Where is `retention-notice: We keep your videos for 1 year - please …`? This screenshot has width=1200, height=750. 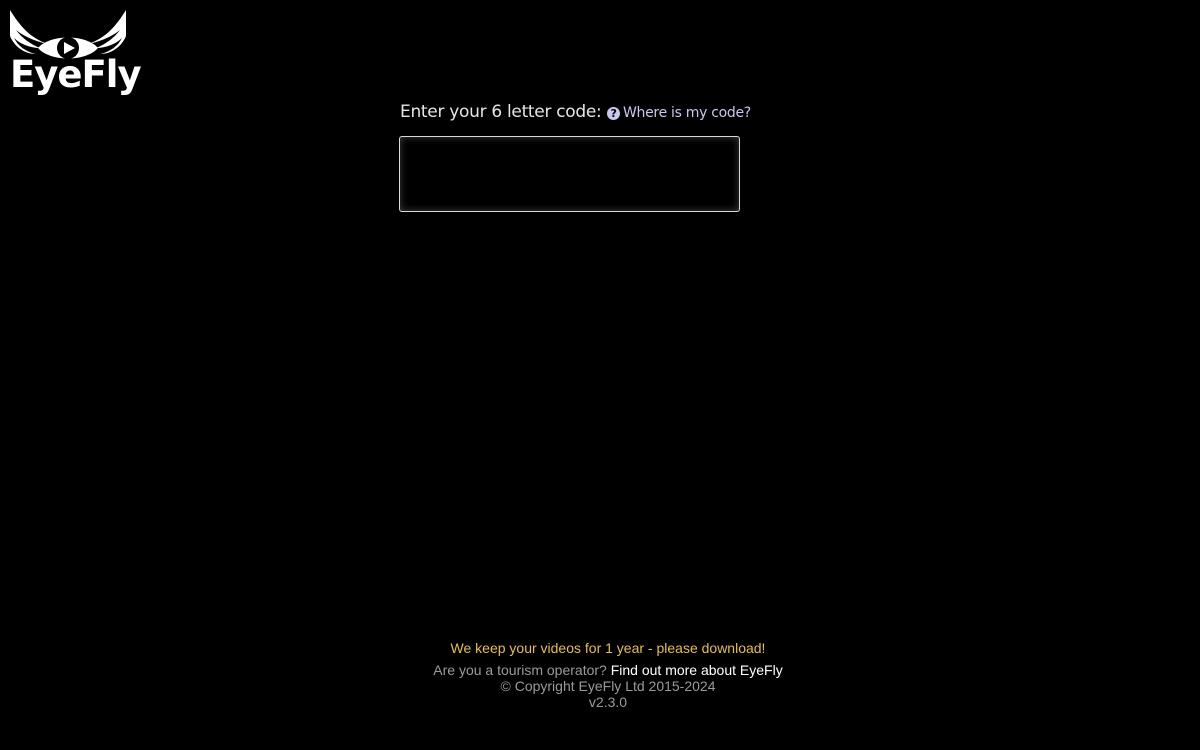 retention-notice: We keep your videos for 1 year - please … is located at coordinates (608, 648).